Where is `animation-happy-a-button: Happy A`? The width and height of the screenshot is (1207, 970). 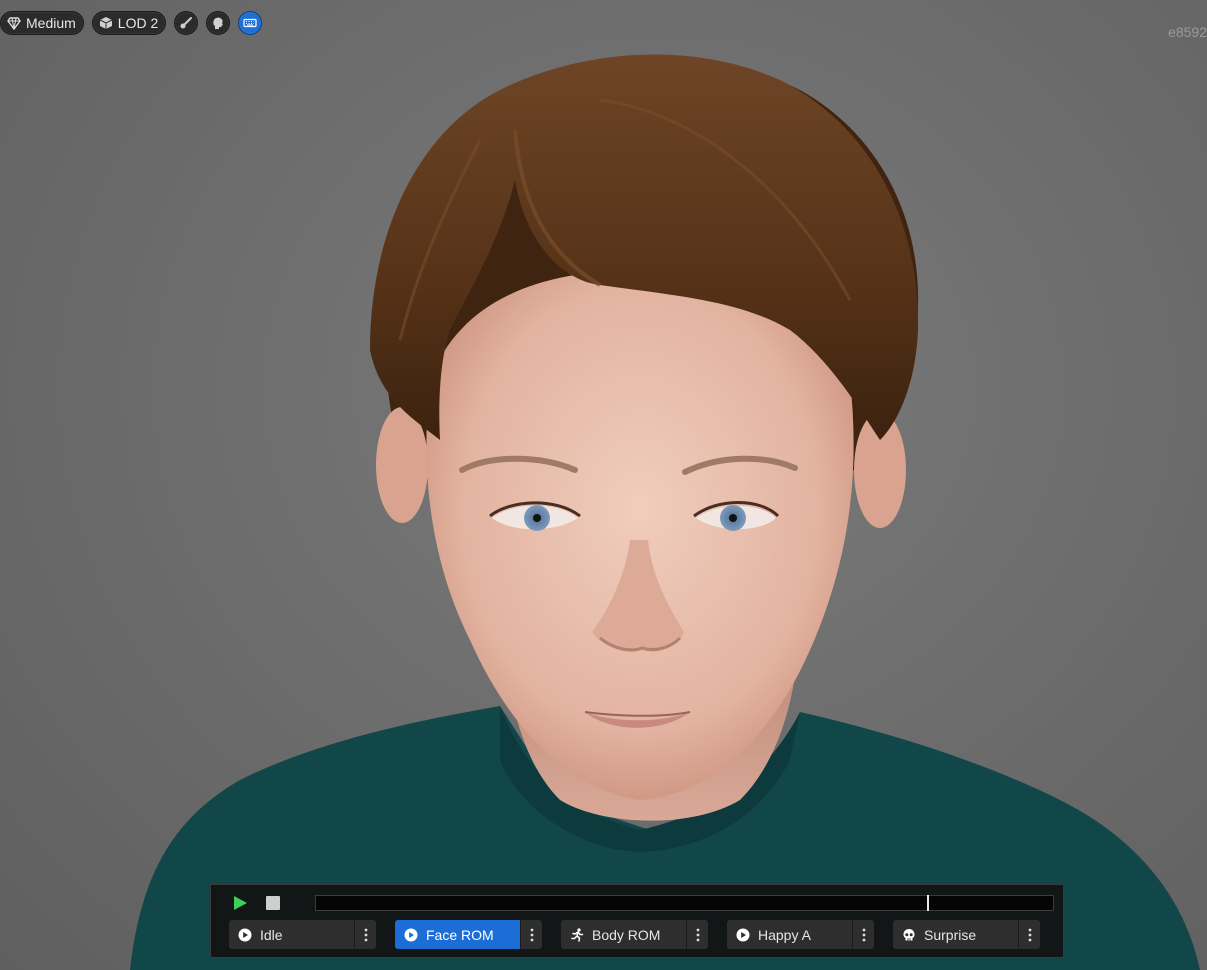 animation-happy-a-button: Happy A is located at coordinates (789, 934).